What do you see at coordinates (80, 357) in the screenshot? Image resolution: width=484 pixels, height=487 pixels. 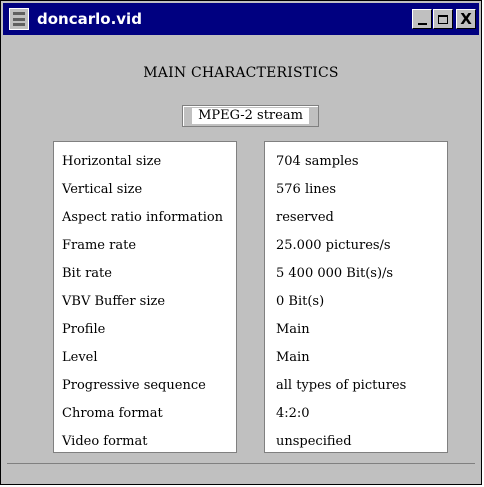 I see `characteristic-label: Level` at bounding box center [80, 357].